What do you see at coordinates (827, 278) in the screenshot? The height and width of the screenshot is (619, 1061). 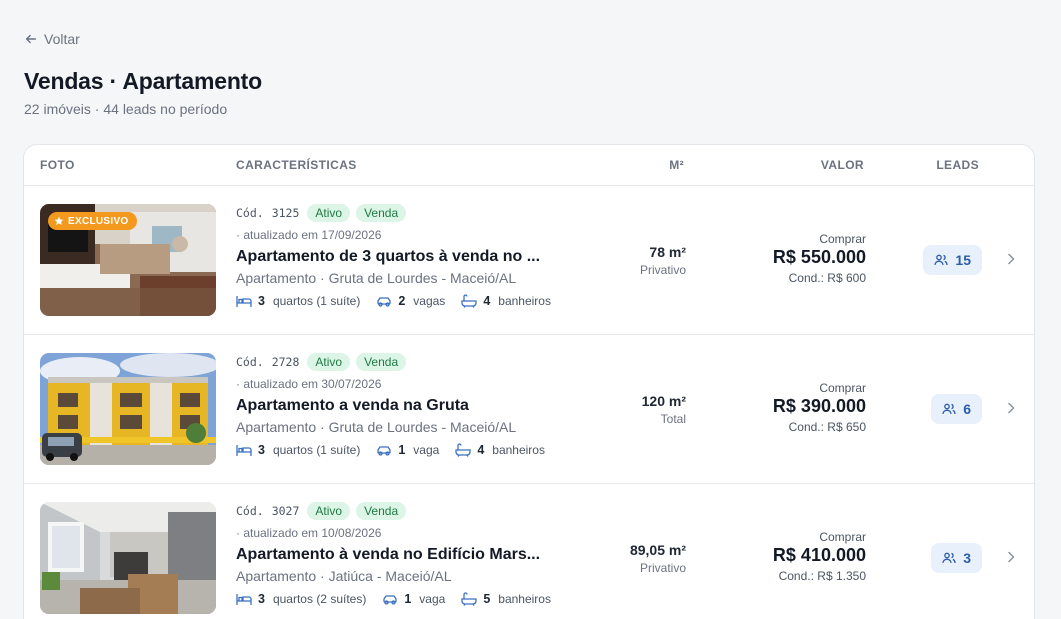 I see `condo-fee: Cond.: R$ 600` at bounding box center [827, 278].